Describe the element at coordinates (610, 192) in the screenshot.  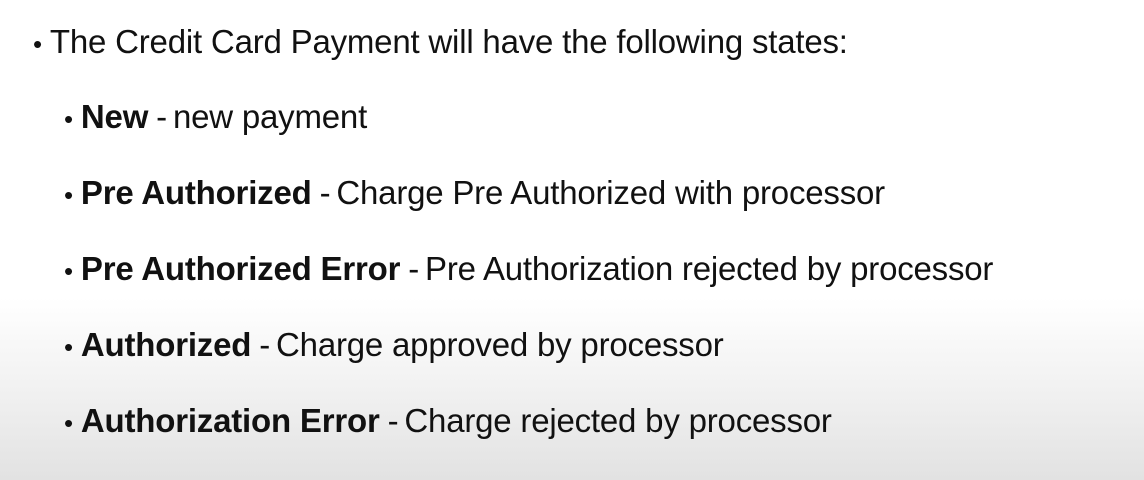
I see `state-description: Charge Pre Authorized with processor` at that location.